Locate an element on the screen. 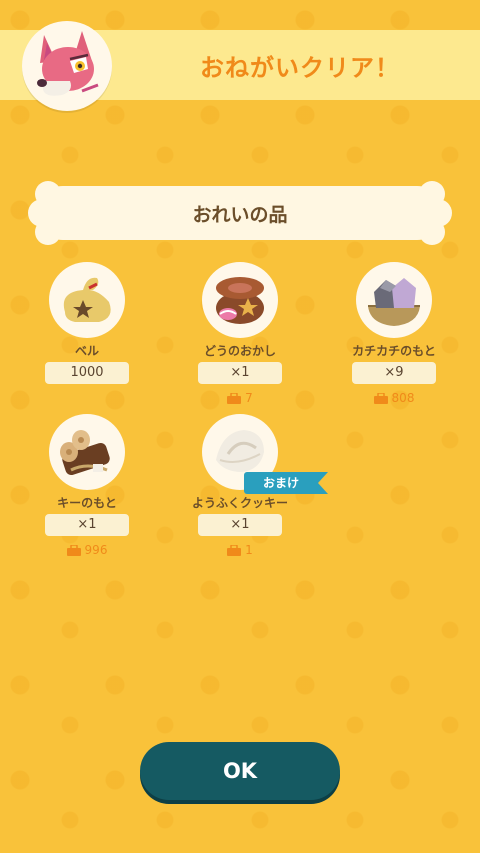 This screenshot has height=853, width=480. item-stock-count: 7 is located at coordinates (249, 398).